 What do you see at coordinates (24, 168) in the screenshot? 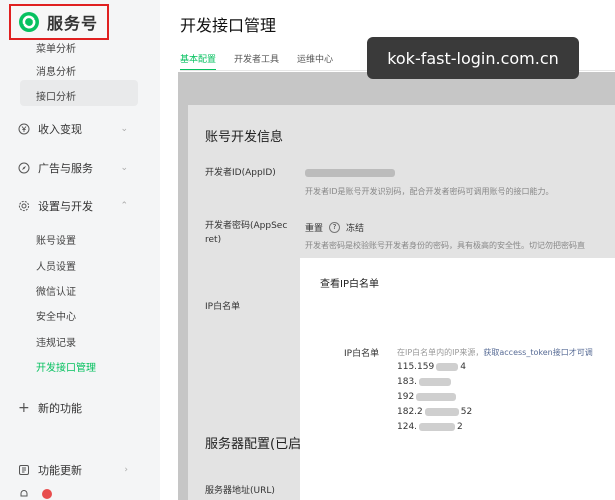
I see `compass-icon` at bounding box center [24, 168].